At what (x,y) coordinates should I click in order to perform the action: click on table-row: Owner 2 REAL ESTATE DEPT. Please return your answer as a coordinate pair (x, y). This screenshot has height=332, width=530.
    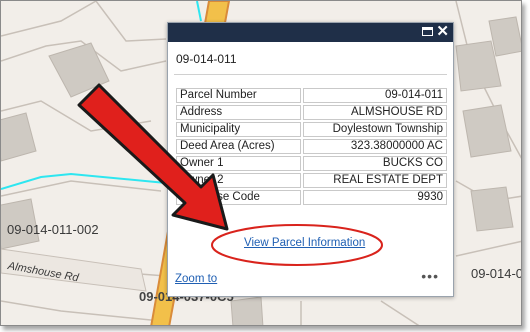
    Looking at the image, I should click on (311, 180).